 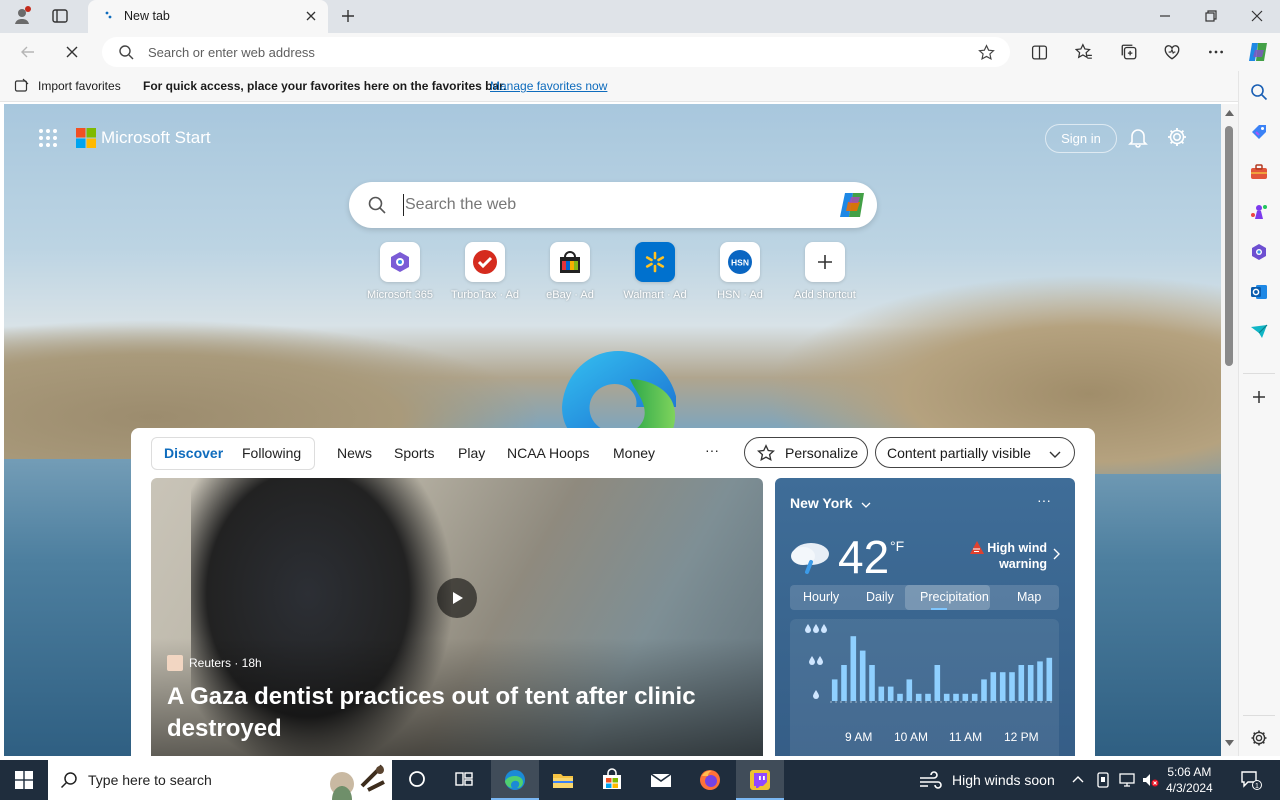 What do you see at coordinates (28, 52) in the screenshot?
I see `back-arrow-icon` at bounding box center [28, 52].